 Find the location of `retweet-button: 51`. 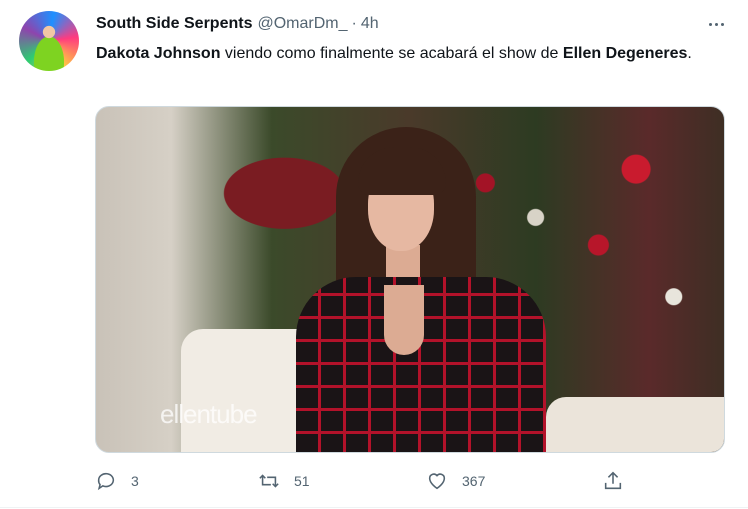

retweet-button: 51 is located at coordinates (284, 481).